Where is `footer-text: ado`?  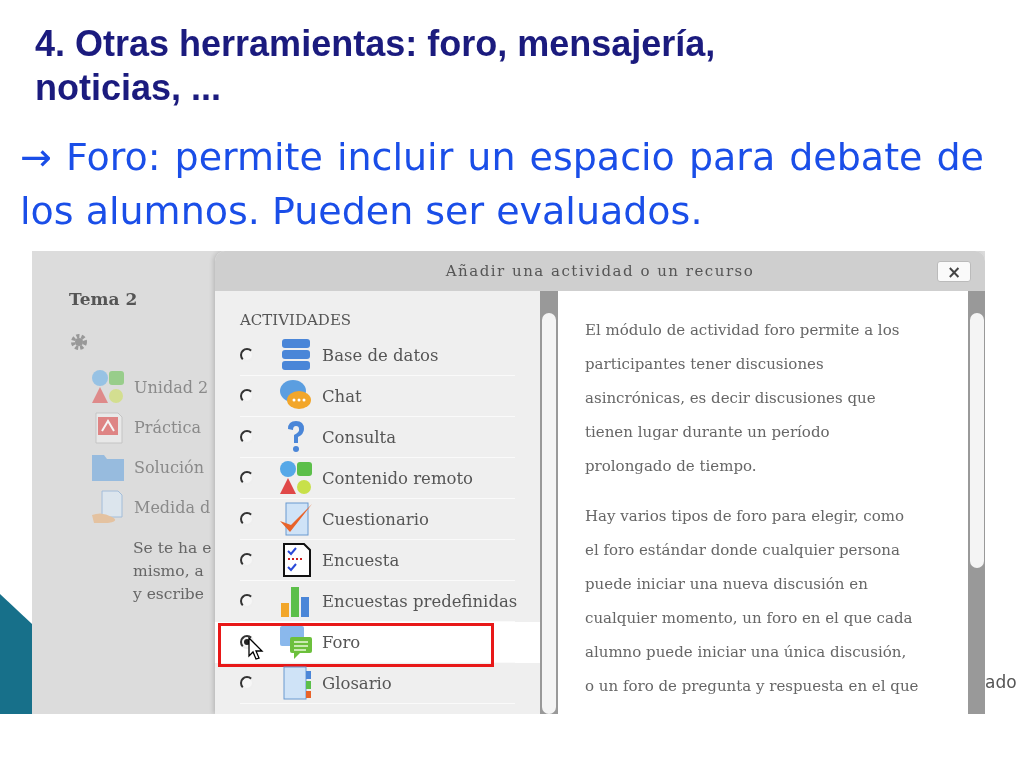 footer-text: ado is located at coordinates (1001, 682).